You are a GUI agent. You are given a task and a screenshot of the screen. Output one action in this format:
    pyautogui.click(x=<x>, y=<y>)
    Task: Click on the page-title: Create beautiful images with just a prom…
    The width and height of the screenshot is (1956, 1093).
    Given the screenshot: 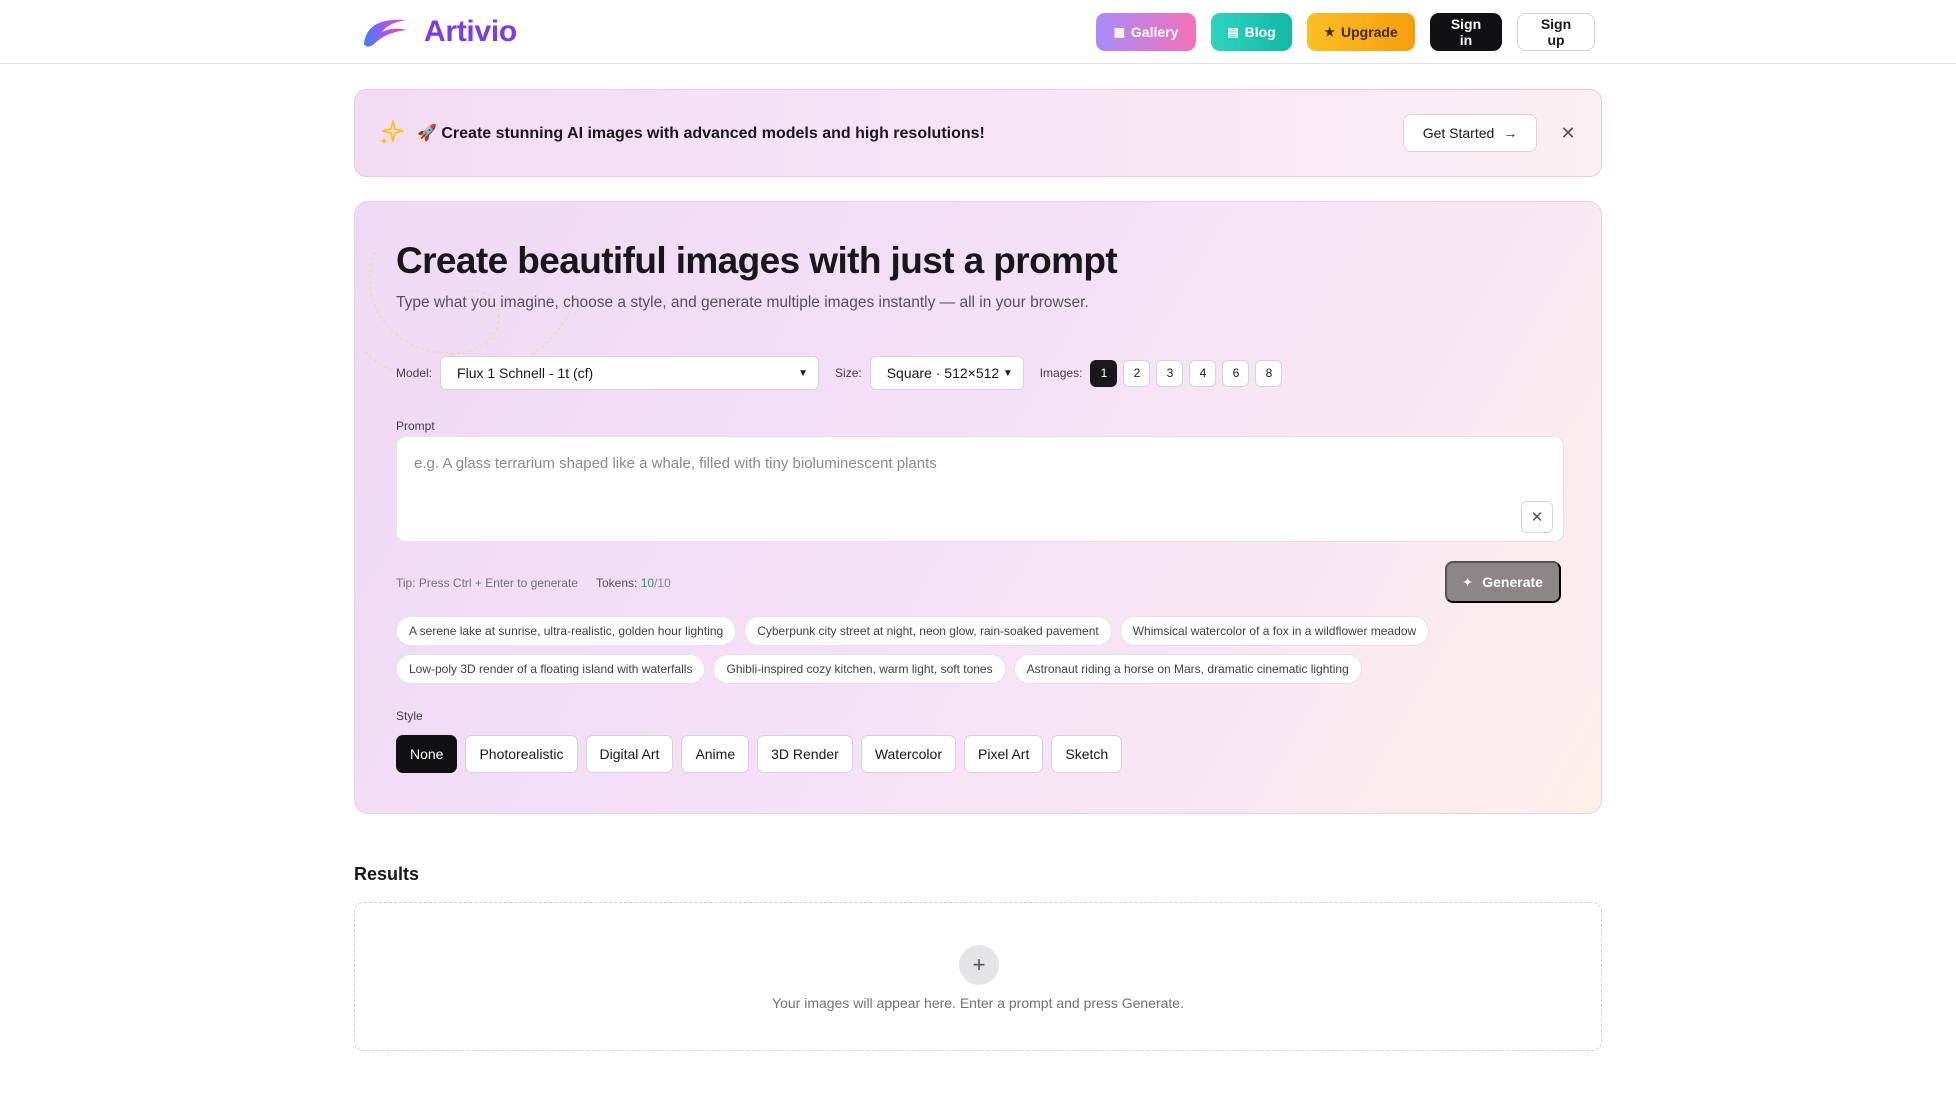 What is the action you would take?
    pyautogui.click(x=757, y=260)
    